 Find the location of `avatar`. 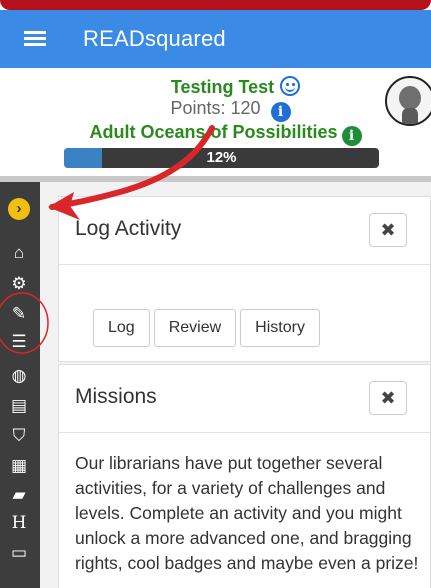

avatar is located at coordinates (408, 101).